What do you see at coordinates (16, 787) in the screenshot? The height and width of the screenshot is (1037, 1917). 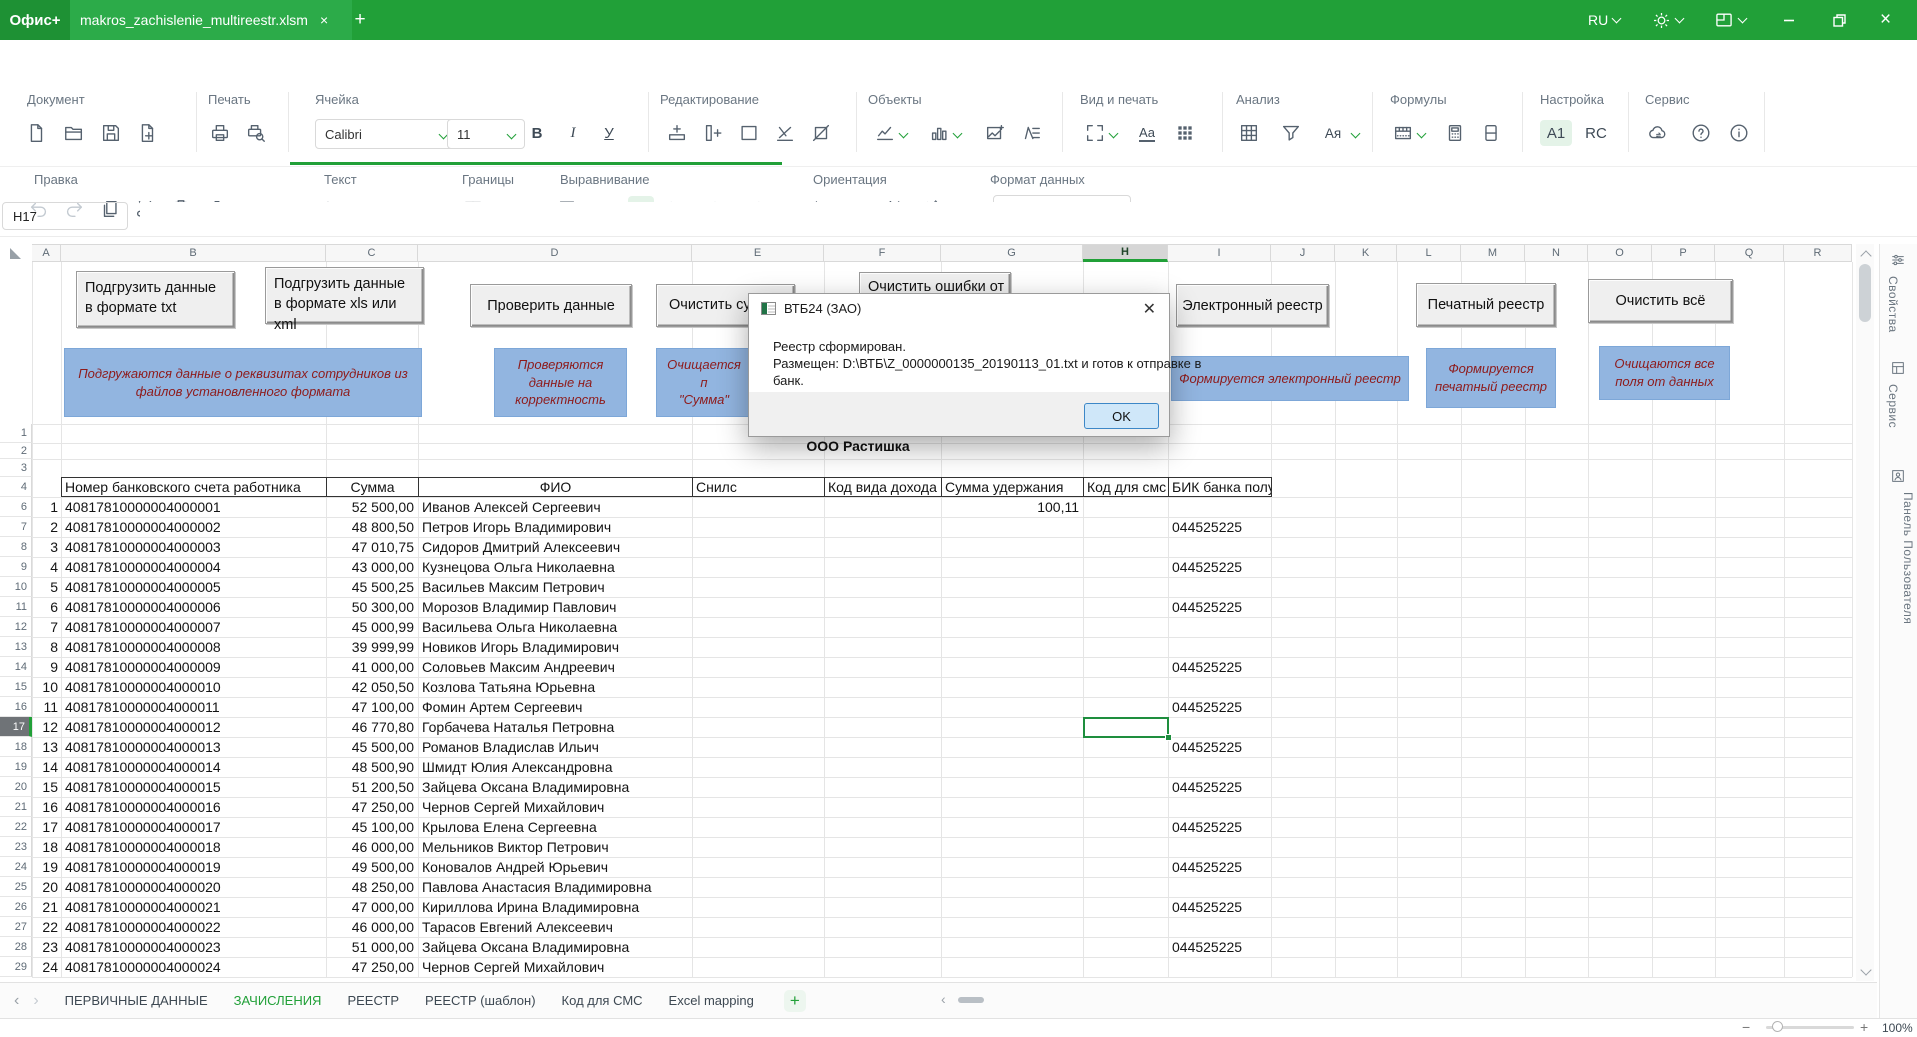 I see `row-header-20: 20` at bounding box center [16, 787].